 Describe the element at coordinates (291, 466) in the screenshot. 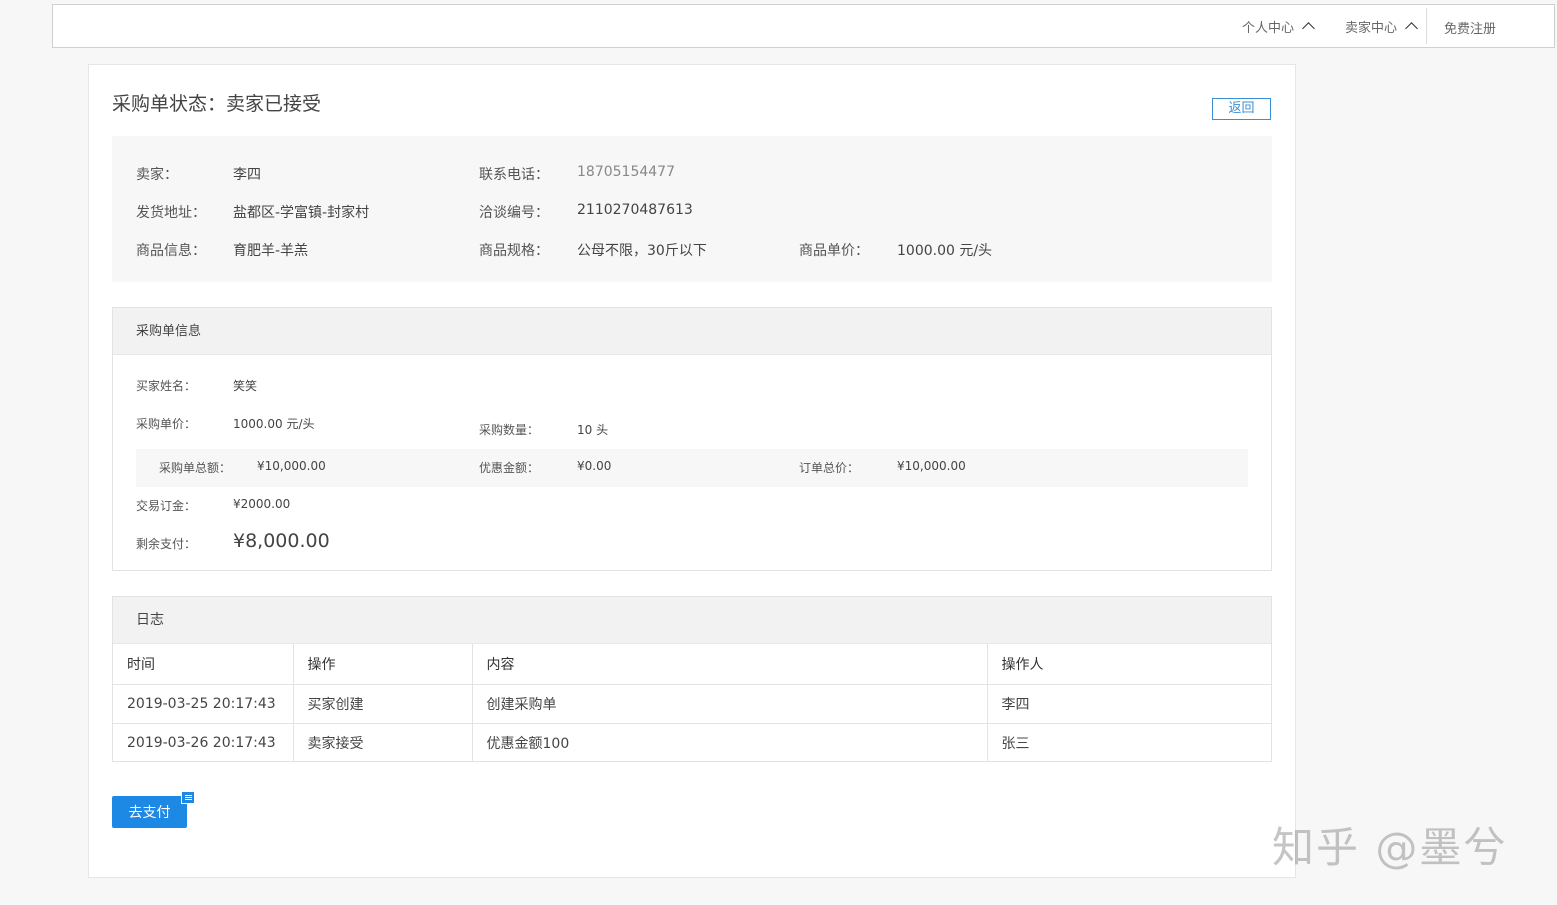

I see `total-value: ¥10,000.00` at that location.